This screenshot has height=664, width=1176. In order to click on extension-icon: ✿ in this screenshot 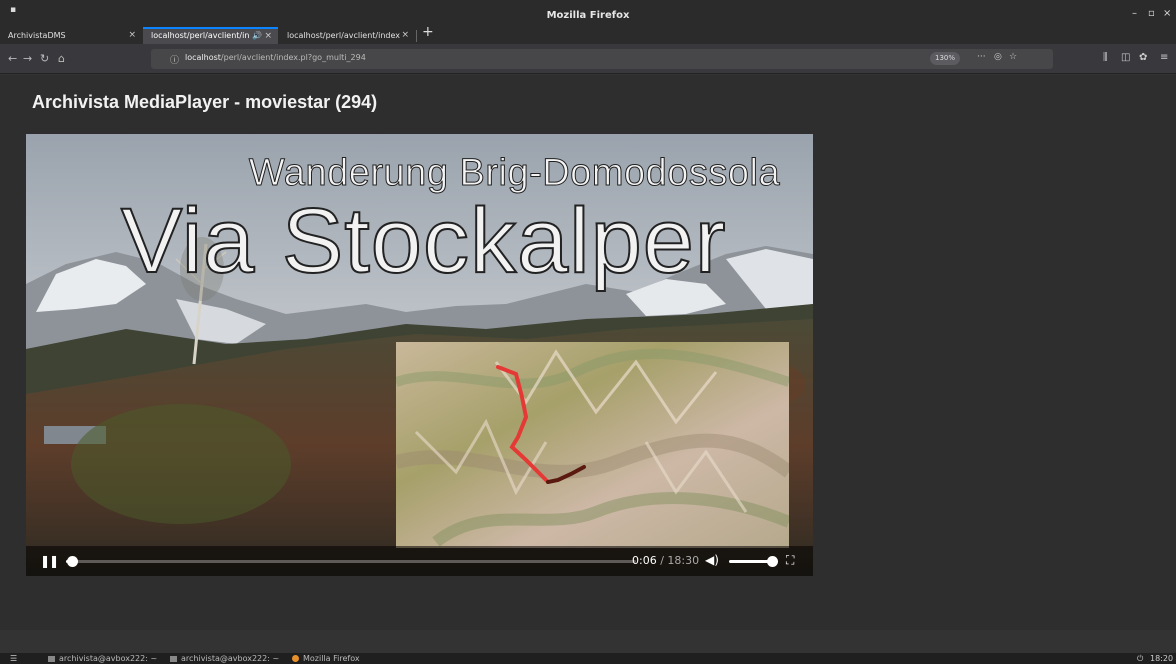, I will do `click(1143, 57)`.